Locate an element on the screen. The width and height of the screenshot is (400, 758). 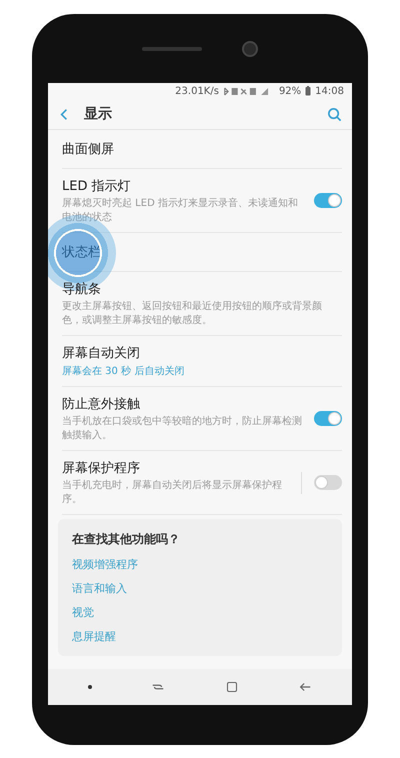
setting-title: 状态栏 is located at coordinates (82, 252).